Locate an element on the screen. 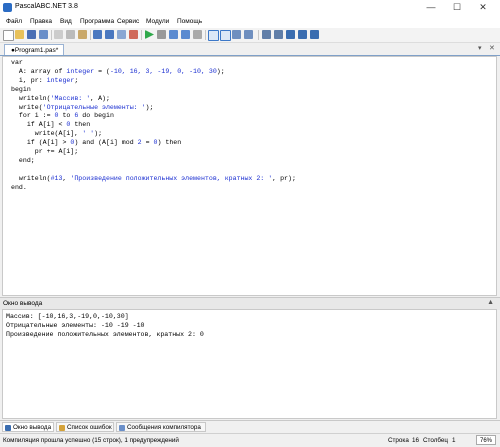  save-all-icon is located at coordinates (43, 34).